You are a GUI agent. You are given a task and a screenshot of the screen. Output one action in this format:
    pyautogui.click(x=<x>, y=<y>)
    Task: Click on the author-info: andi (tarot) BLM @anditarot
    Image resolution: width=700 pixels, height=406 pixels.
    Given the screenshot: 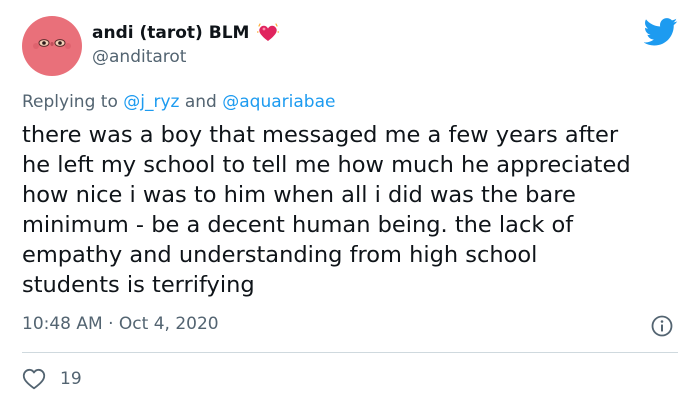 What is the action you would take?
    pyautogui.click(x=186, y=44)
    